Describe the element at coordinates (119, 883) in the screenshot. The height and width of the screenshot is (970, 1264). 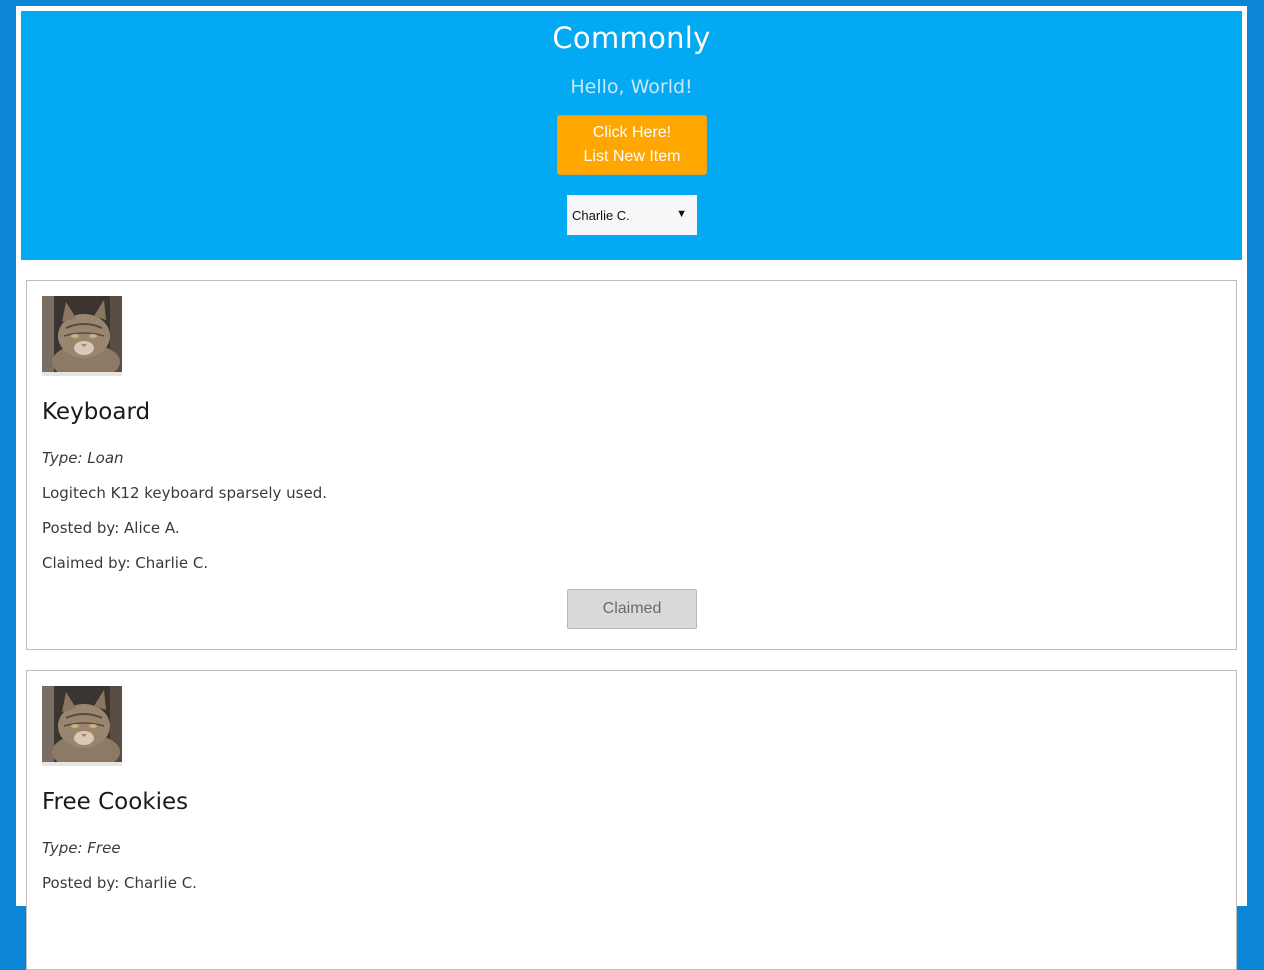
I see `item-posted-by: Posted by: Charlie C.` at that location.